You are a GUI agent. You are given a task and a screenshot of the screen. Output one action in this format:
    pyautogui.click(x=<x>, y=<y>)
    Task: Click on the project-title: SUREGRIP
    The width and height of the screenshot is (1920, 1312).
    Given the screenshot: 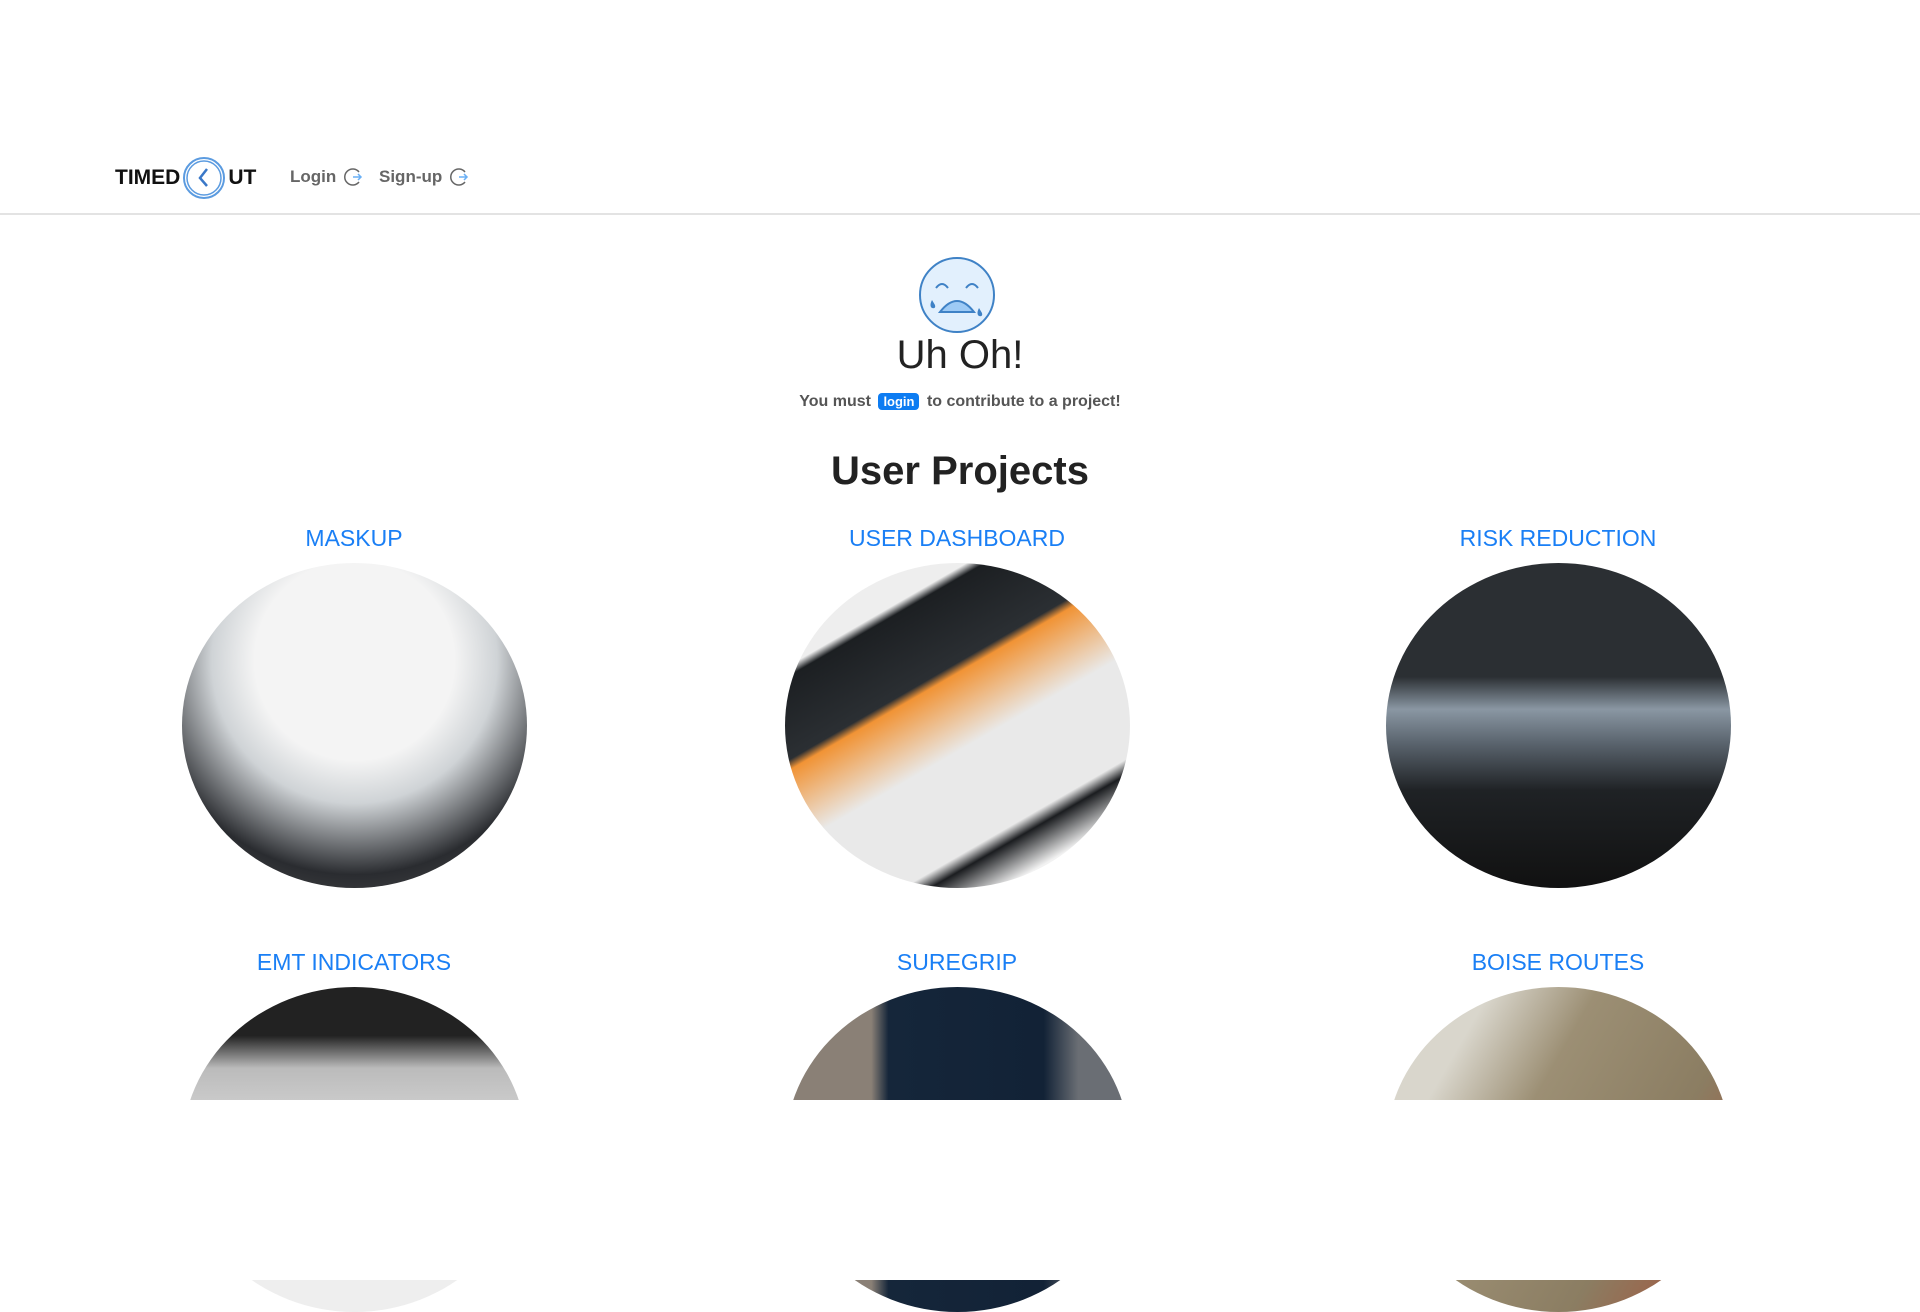 What is the action you would take?
    pyautogui.click(x=957, y=962)
    